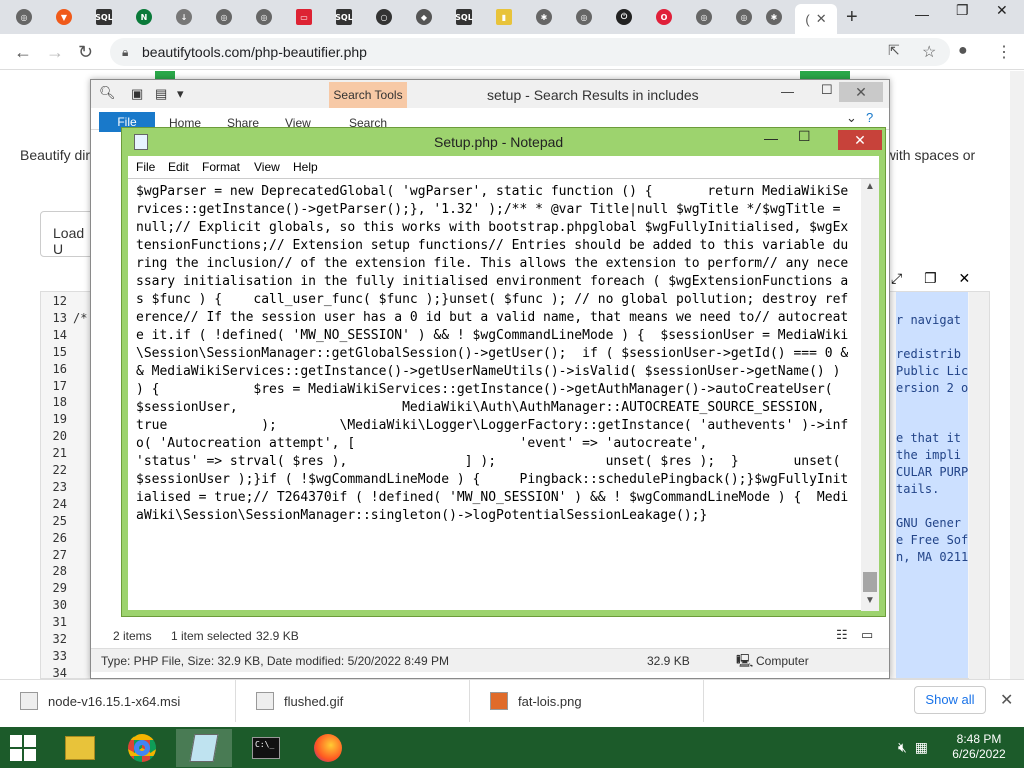 Image resolution: width=1024 pixels, height=768 pixels. What do you see at coordinates (870, 582) in the screenshot?
I see `scroll-thumb` at bounding box center [870, 582].